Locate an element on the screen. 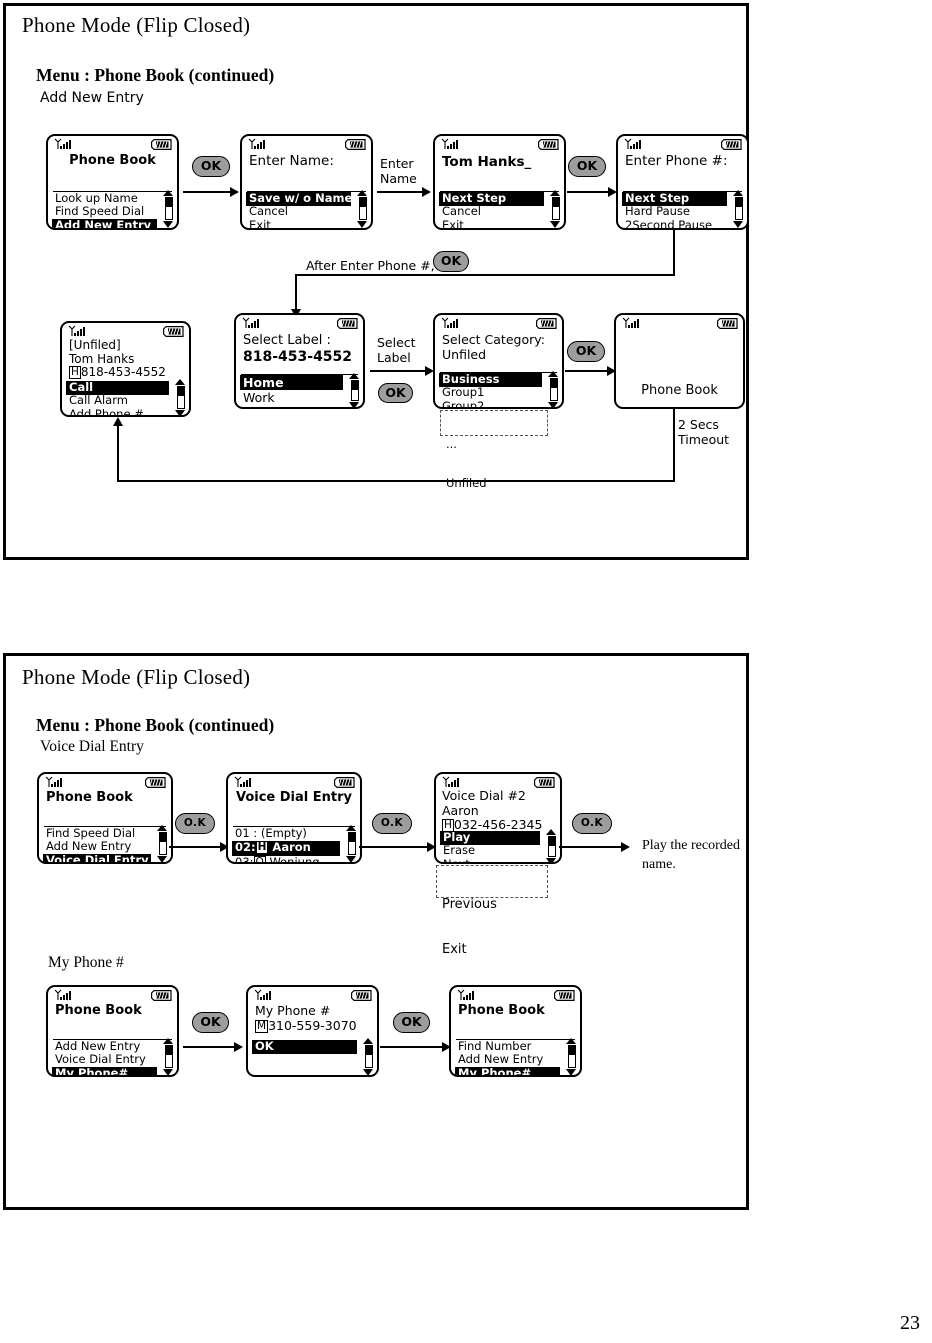 This screenshot has width=932, height=1343. menu-list: Next Step Hard Pause 2Second Pause is located at coordinates (674, 210).